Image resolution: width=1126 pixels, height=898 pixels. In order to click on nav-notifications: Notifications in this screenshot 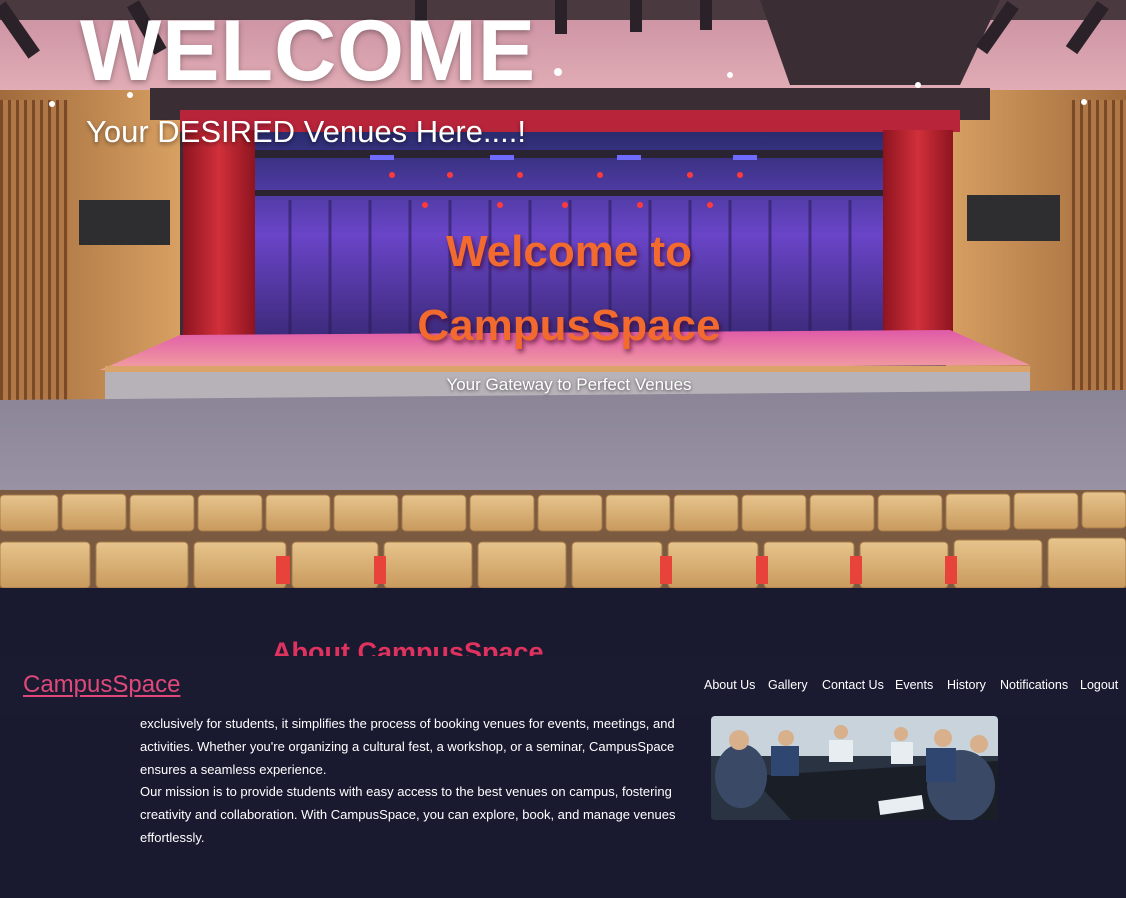, I will do `click(1034, 685)`.